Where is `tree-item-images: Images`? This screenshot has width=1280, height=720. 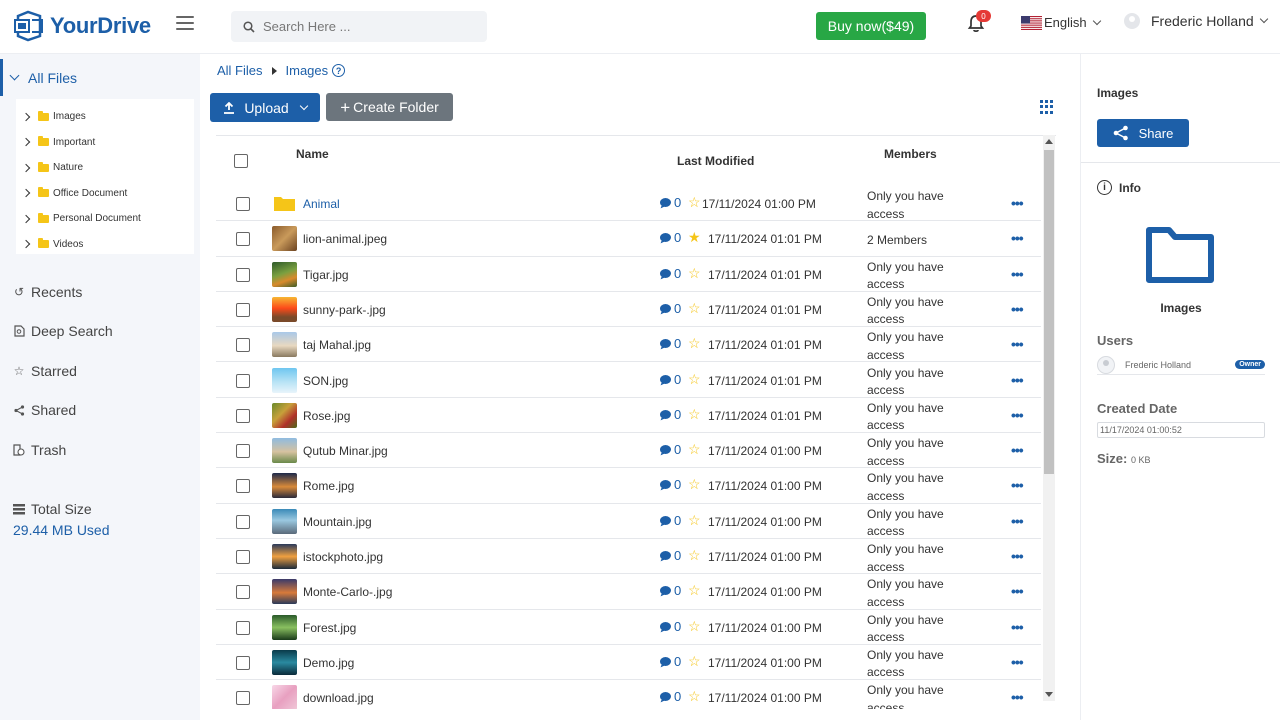 tree-item-images: Images is located at coordinates (105, 117).